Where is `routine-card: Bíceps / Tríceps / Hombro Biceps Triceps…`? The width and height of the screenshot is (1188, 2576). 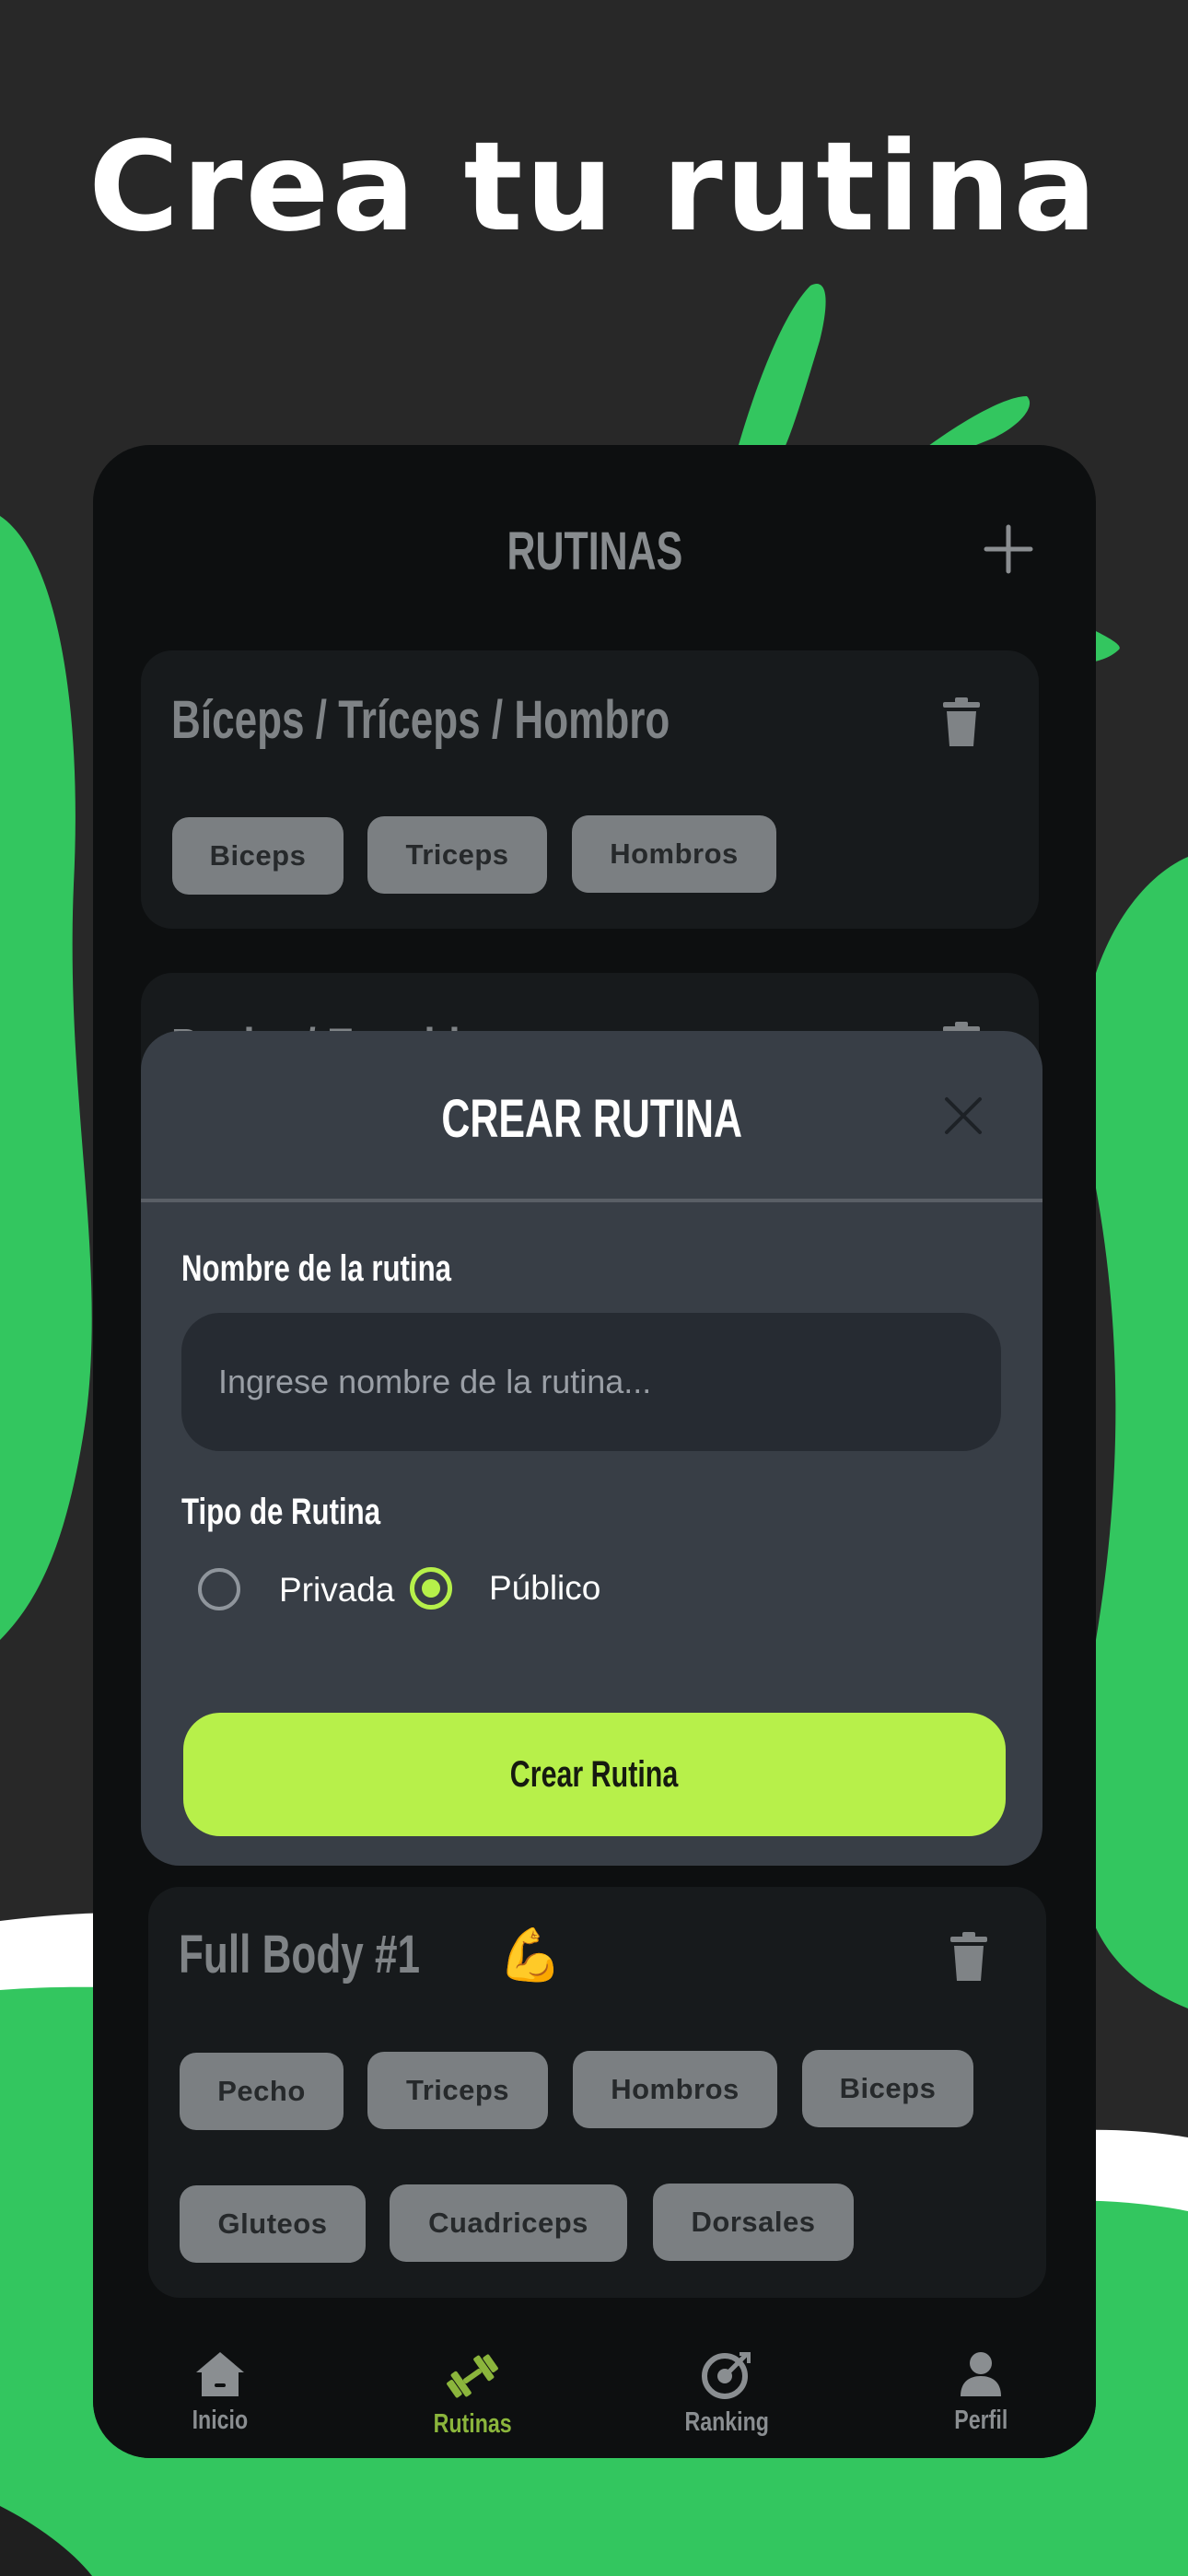
routine-card: Bíceps / Tríceps / Hombro Biceps Triceps… is located at coordinates (590, 789).